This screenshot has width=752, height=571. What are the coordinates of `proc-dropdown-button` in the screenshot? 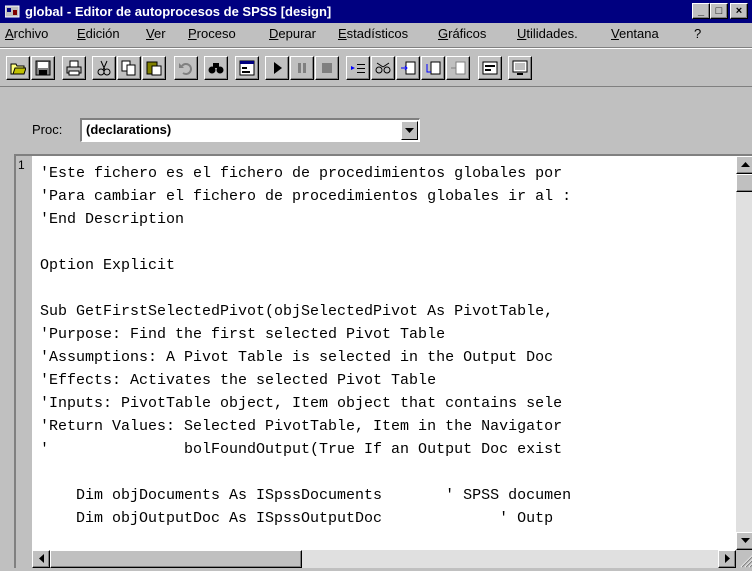 It's located at (409, 130).